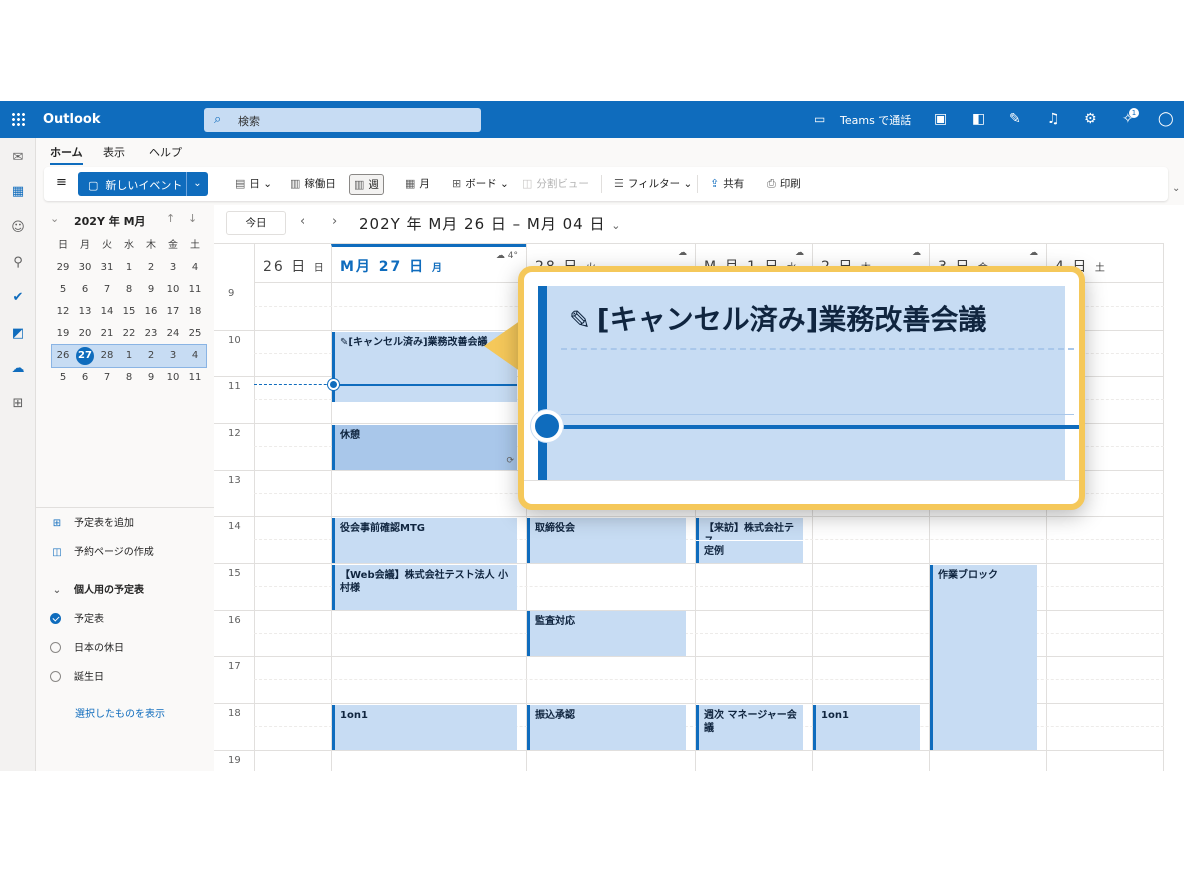  Describe the element at coordinates (114, 152) in the screenshot. I see `tab-view: 表示` at that location.